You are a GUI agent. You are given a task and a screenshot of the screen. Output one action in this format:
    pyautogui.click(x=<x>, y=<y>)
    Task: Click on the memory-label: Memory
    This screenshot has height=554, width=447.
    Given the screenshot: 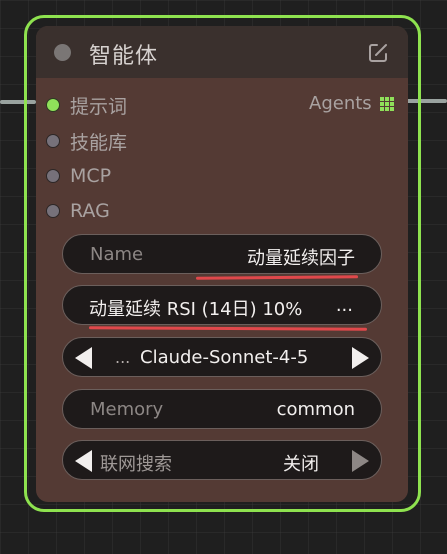 What is the action you would take?
    pyautogui.click(x=127, y=409)
    